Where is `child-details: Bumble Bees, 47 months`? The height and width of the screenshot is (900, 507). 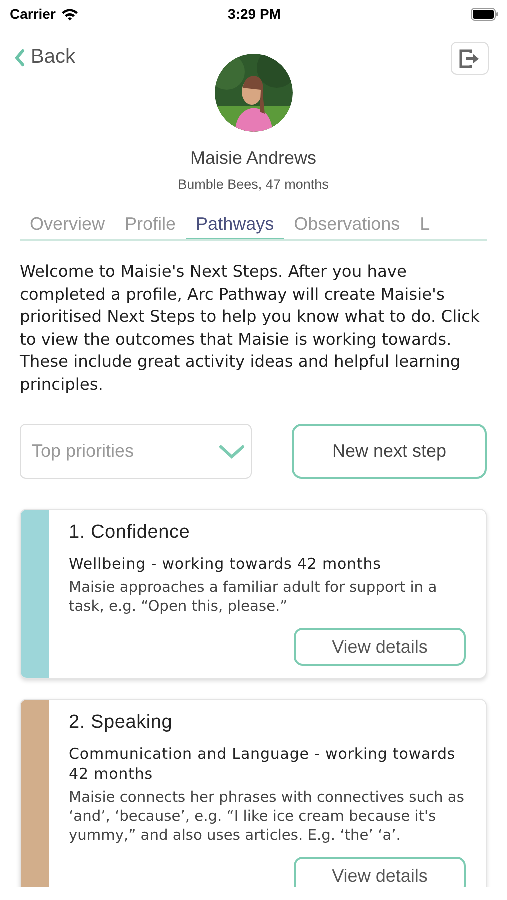
child-details: Bumble Bees, 47 months is located at coordinates (253, 184).